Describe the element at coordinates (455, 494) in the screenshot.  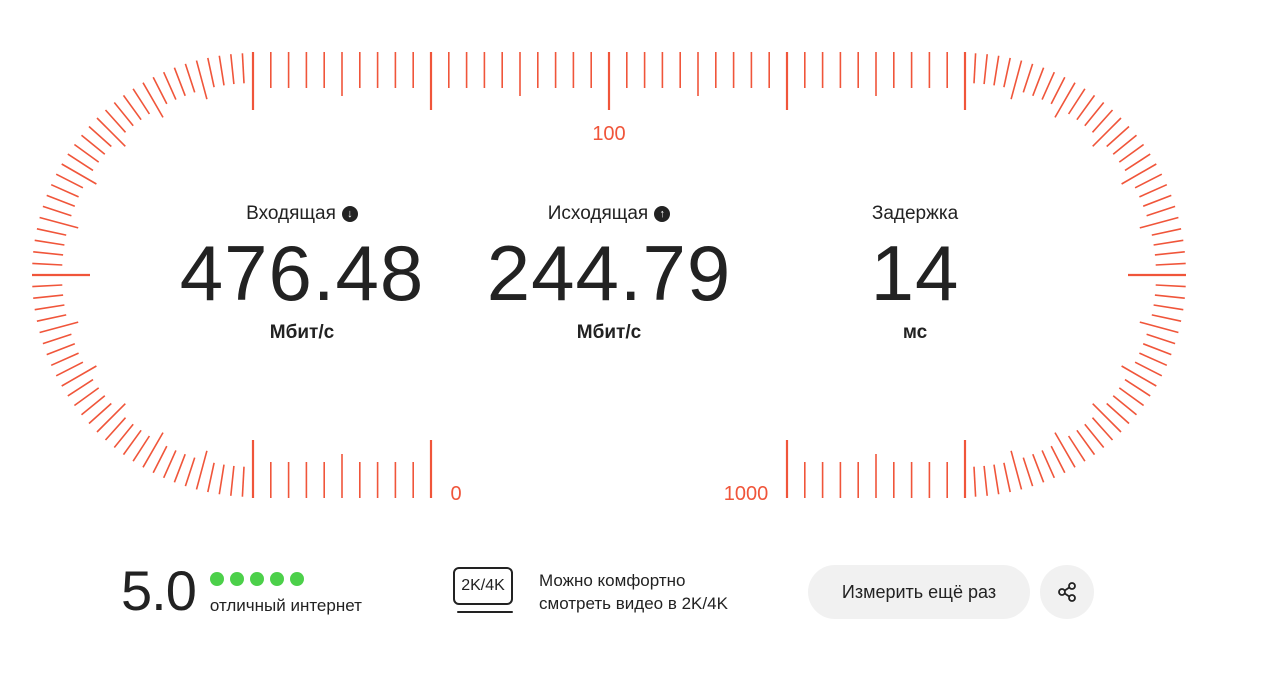
I see `gauge-label-0: 0` at that location.